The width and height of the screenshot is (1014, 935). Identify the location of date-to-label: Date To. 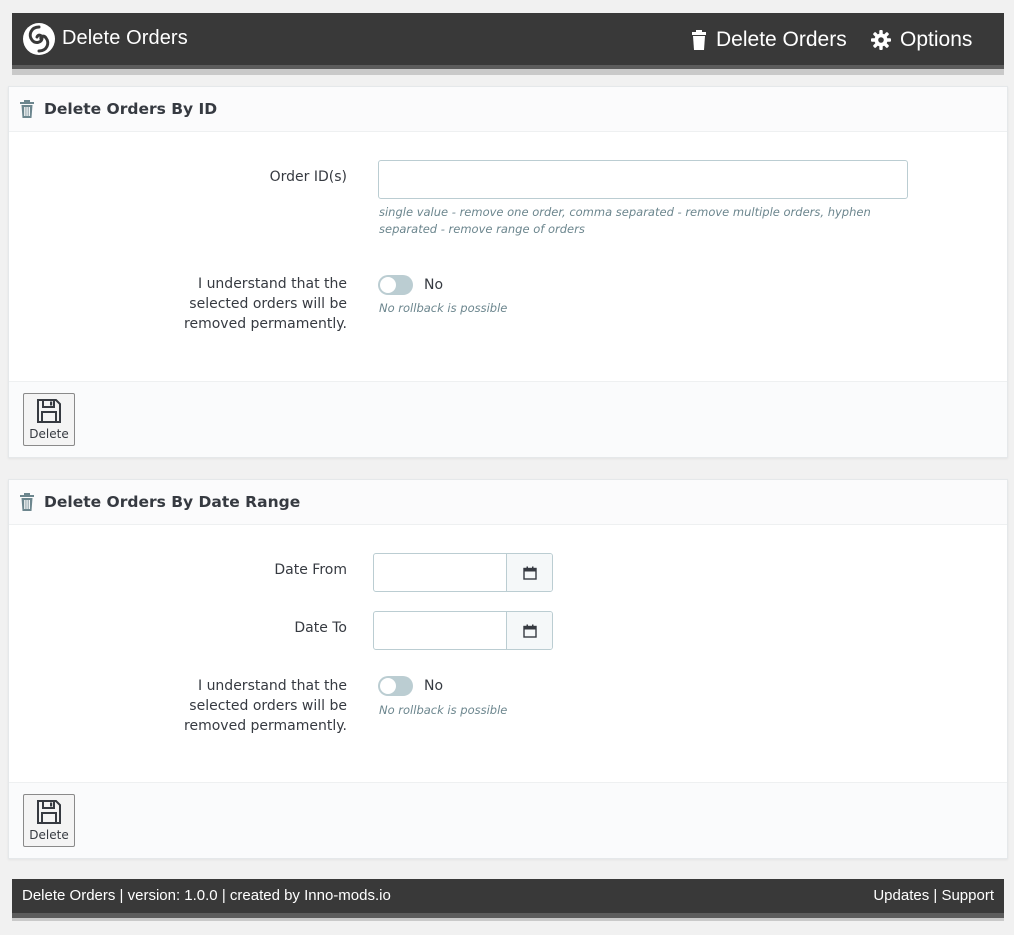
(320, 628).